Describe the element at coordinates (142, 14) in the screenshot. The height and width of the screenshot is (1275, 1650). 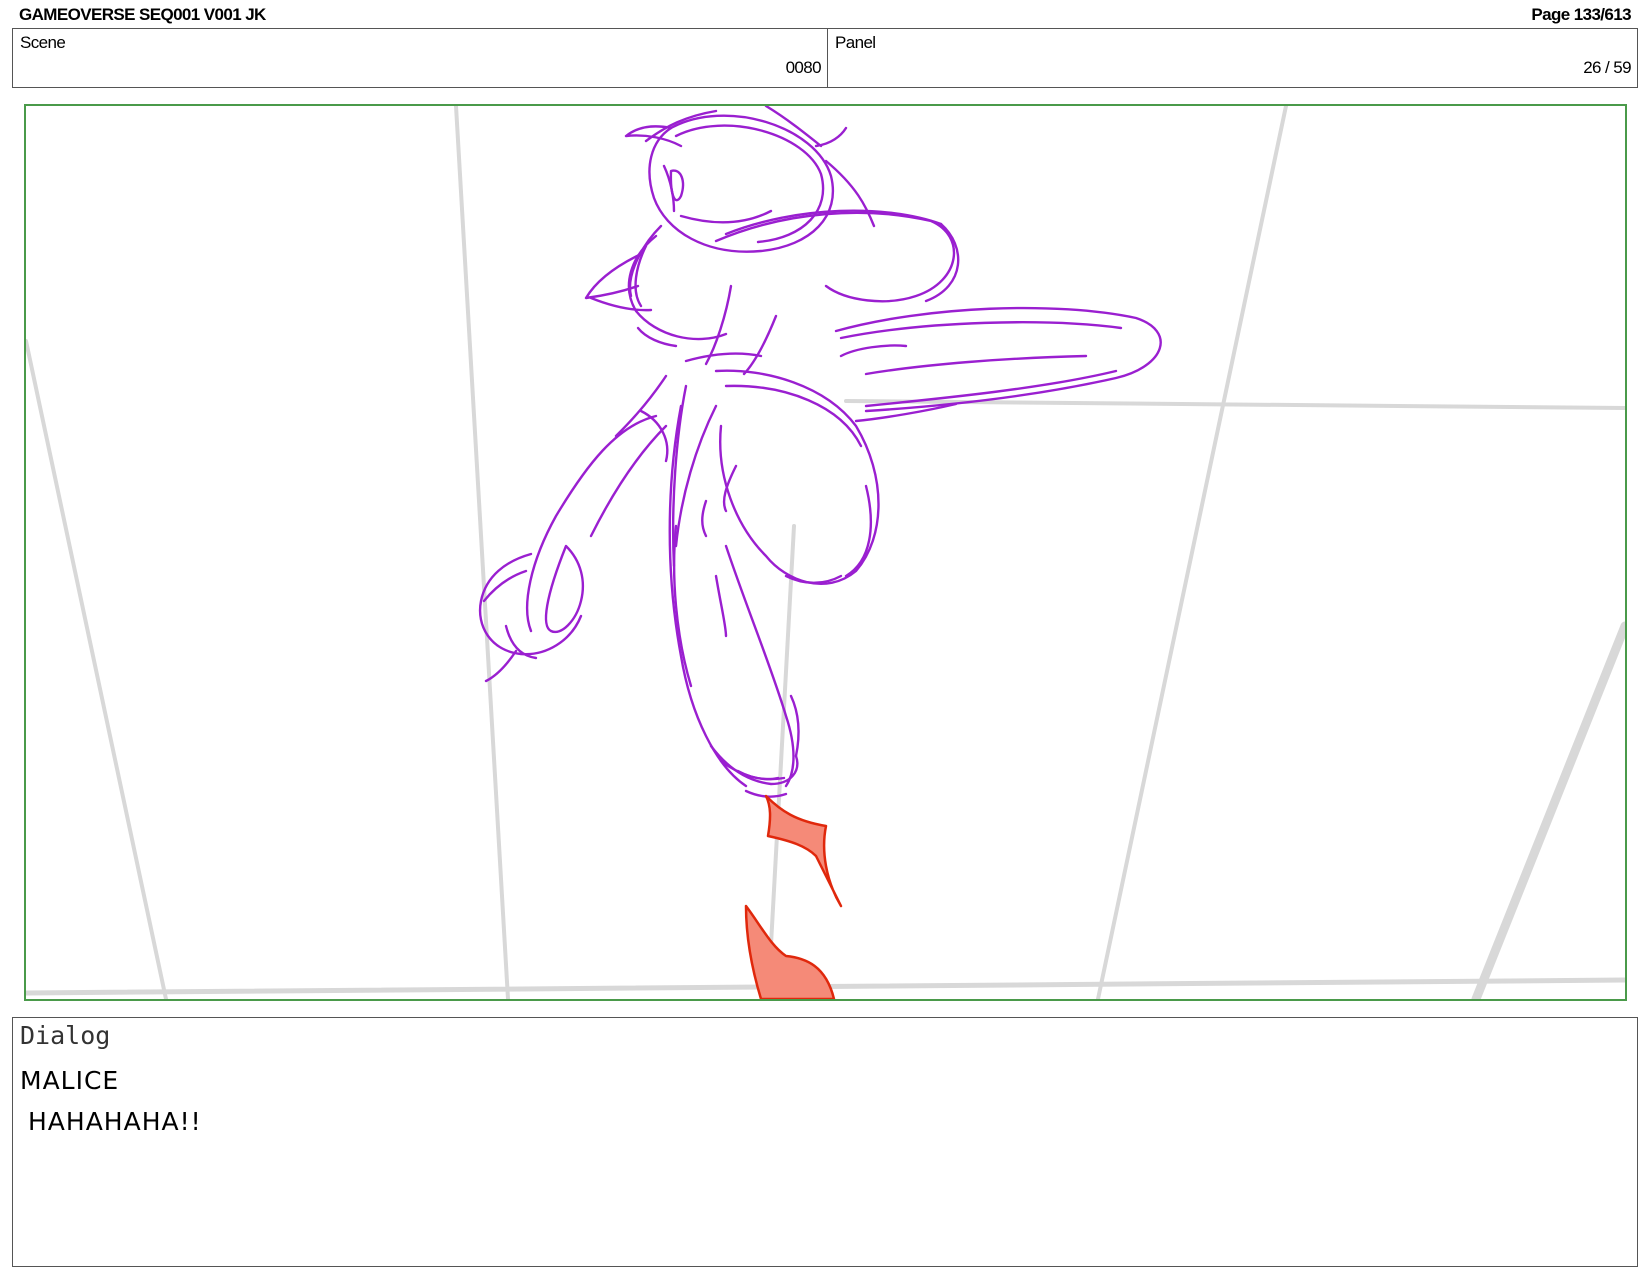
I see `document-title: GAMEOVERSE SEQ001 V001 JK` at that location.